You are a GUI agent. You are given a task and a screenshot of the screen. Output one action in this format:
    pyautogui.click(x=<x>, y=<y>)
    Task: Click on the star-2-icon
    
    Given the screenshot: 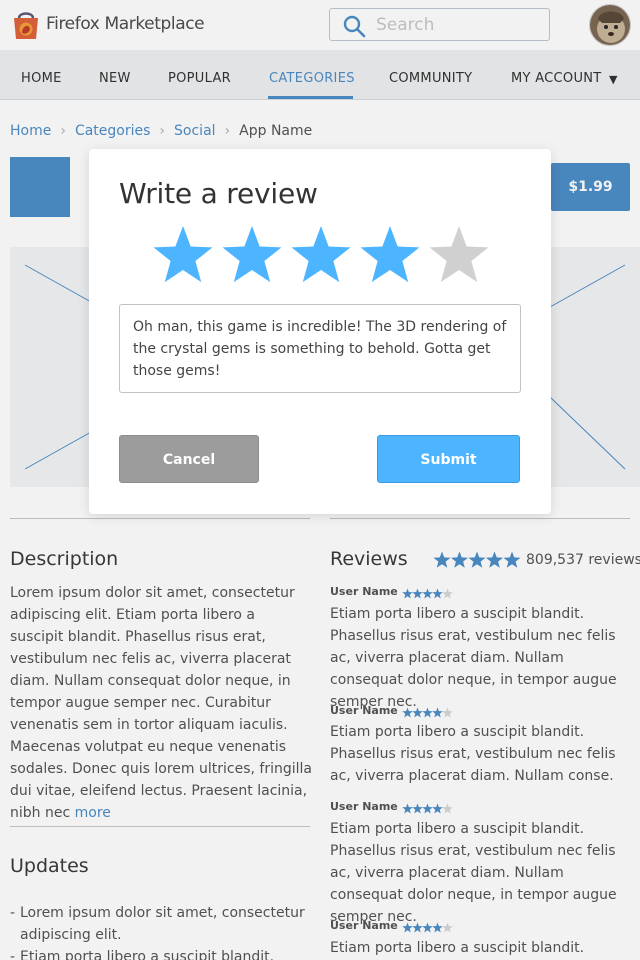 What is the action you would take?
    pyautogui.click(x=252, y=255)
    